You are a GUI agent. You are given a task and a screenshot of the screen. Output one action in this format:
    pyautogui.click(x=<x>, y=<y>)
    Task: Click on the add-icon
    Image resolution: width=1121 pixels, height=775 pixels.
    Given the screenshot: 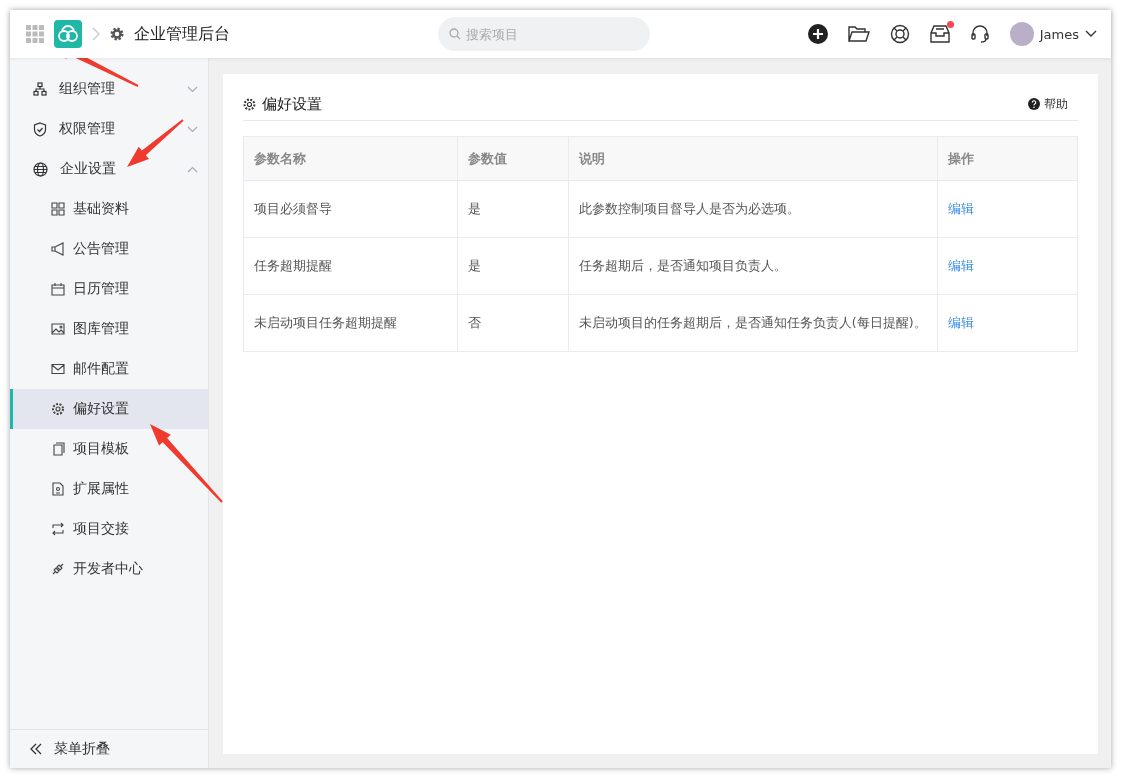 What is the action you would take?
    pyautogui.click(x=817, y=34)
    